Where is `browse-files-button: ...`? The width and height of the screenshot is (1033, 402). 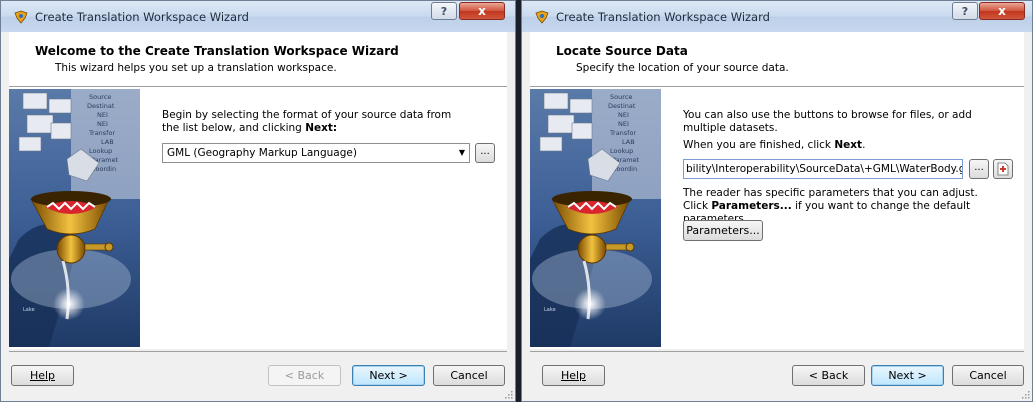
browse-files-button: ... is located at coordinates (979, 169).